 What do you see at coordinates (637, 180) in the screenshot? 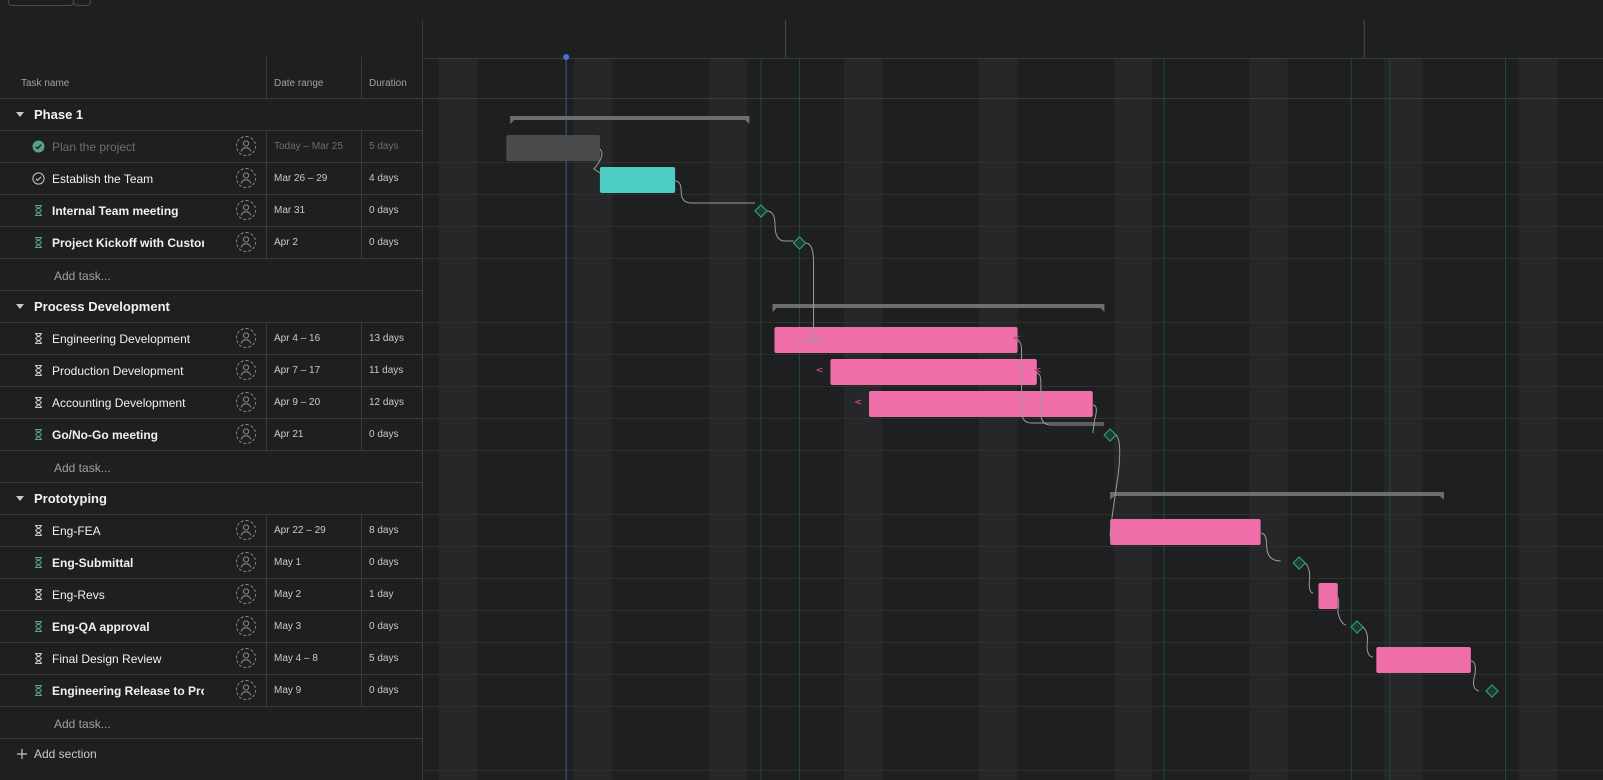
I see `task-bar-establish-the-team` at bounding box center [637, 180].